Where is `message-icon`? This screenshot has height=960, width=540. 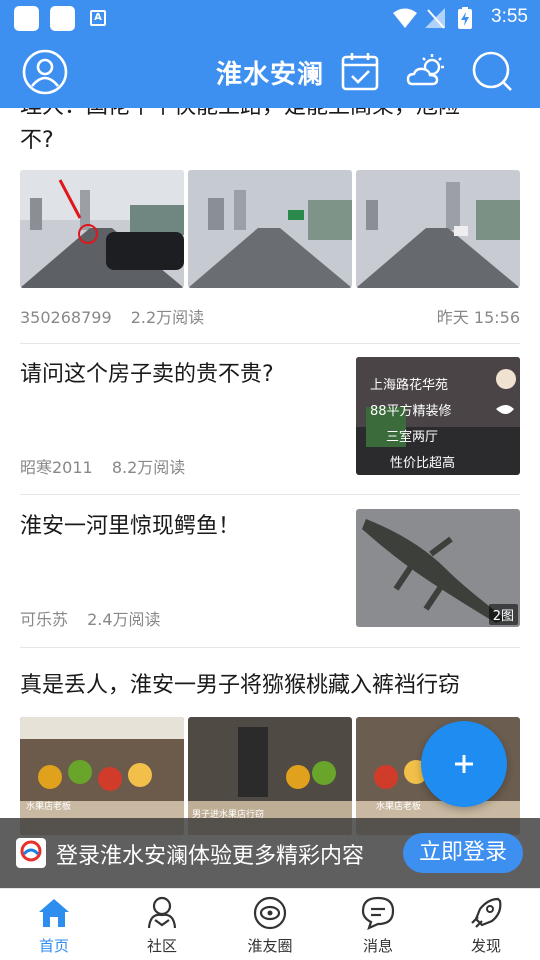 message-icon is located at coordinates (378, 913).